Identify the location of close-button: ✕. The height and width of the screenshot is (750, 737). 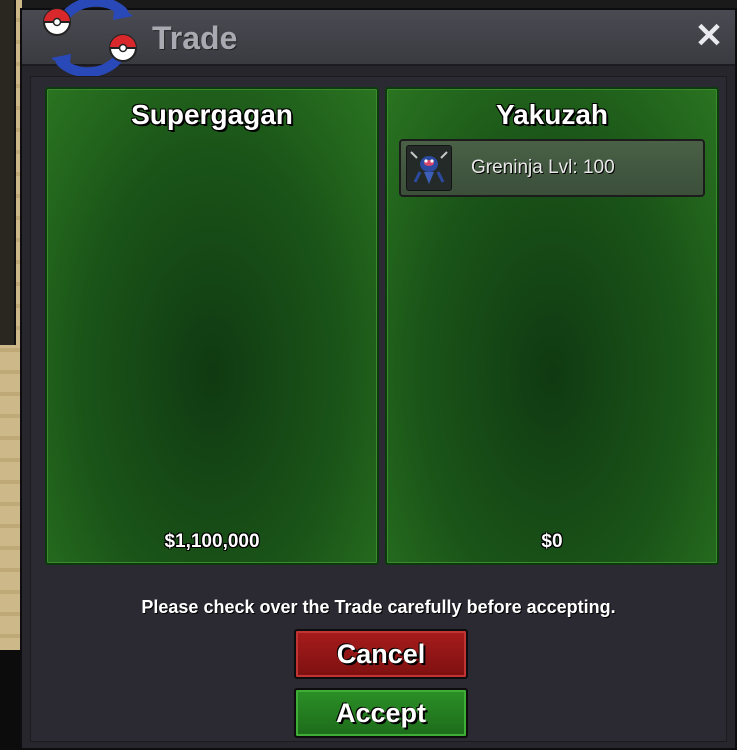
(709, 36).